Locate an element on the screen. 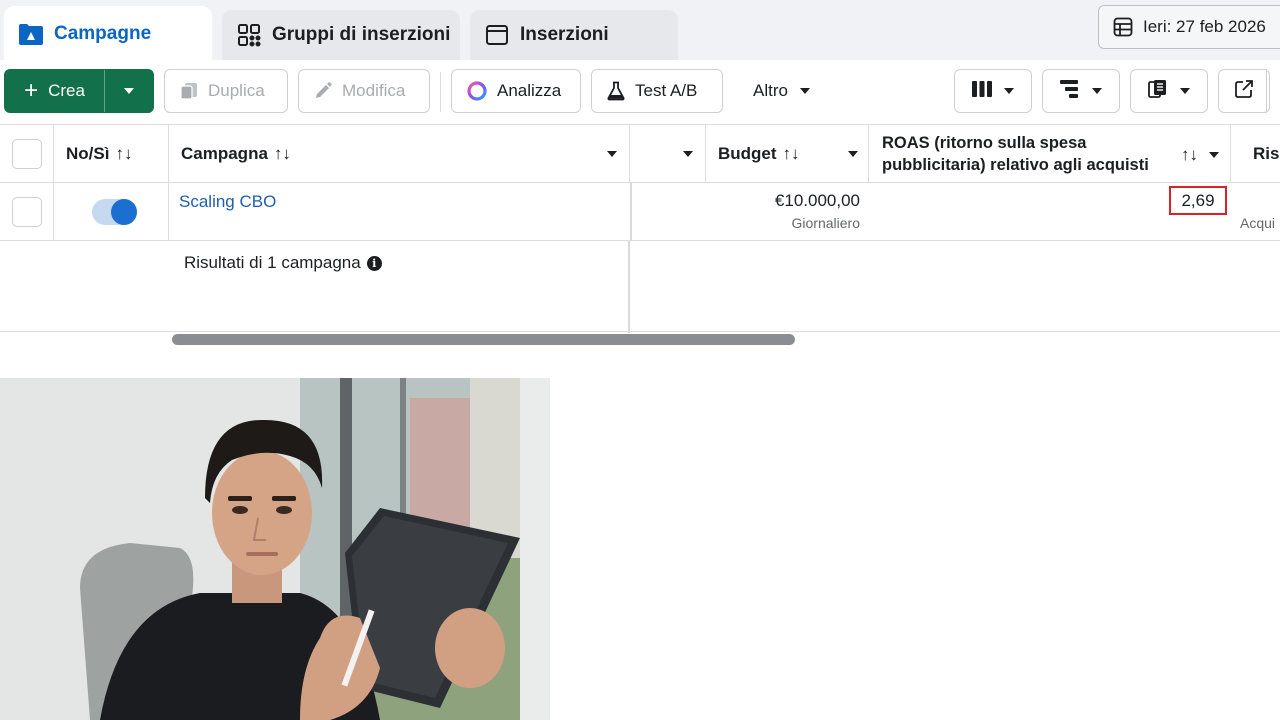 This screenshot has width=1280, height=720. create-main: + Crea is located at coordinates (55, 91).